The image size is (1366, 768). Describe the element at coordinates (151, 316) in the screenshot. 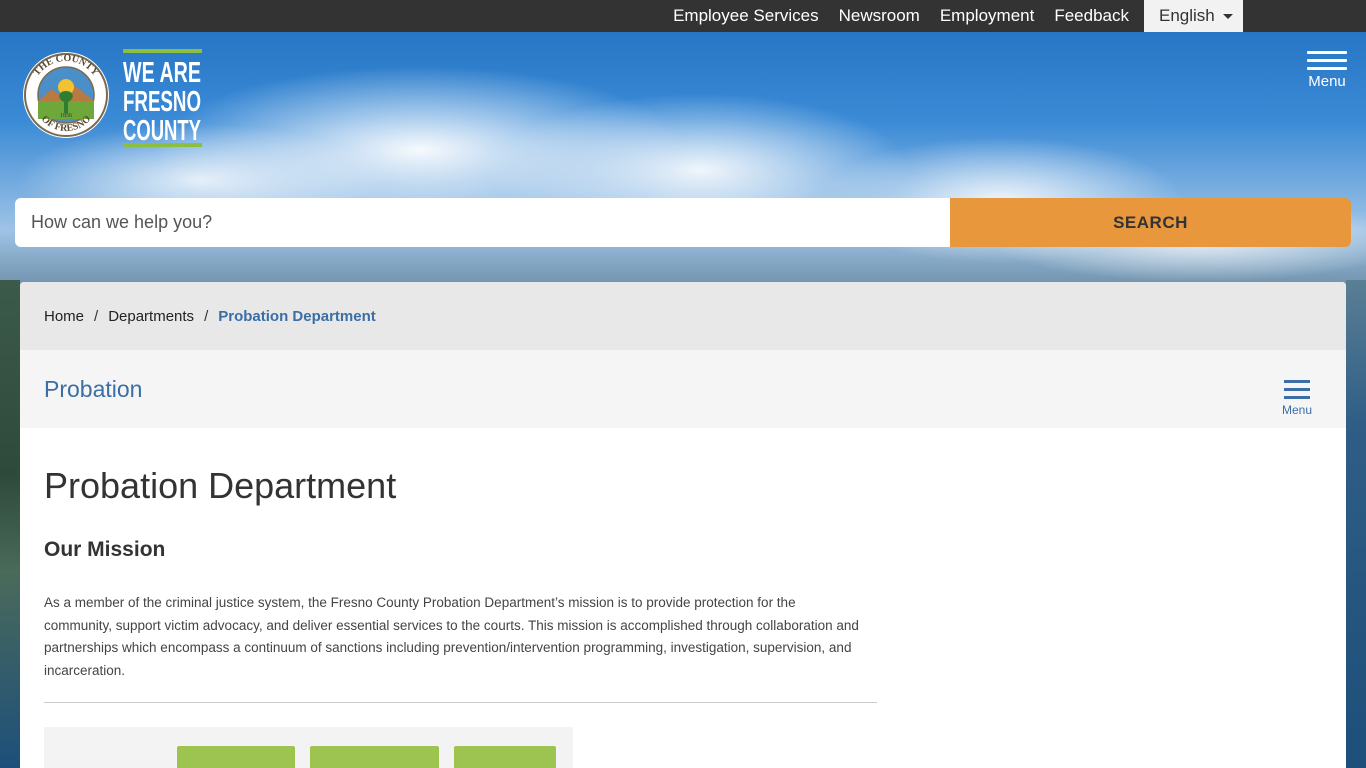

I see `breadcrumb-departments: Departments` at that location.